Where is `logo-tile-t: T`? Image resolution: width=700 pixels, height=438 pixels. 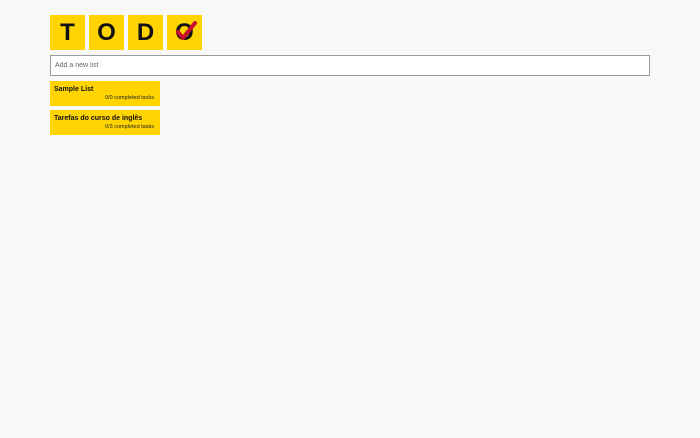 logo-tile-t: T is located at coordinates (67, 32).